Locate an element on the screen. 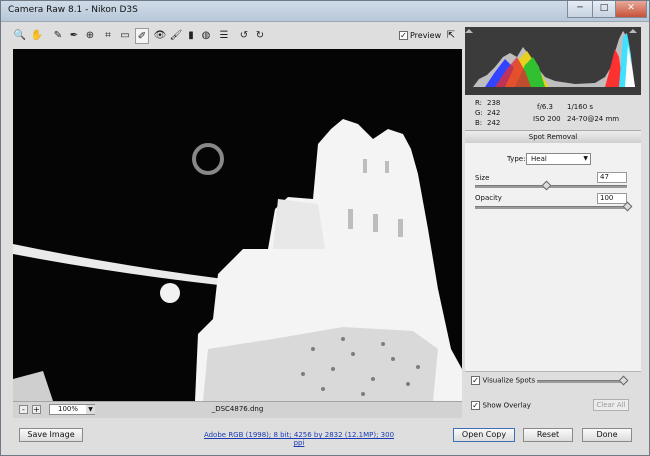  graduated-filter-tool: ▮ is located at coordinates (191, 36).